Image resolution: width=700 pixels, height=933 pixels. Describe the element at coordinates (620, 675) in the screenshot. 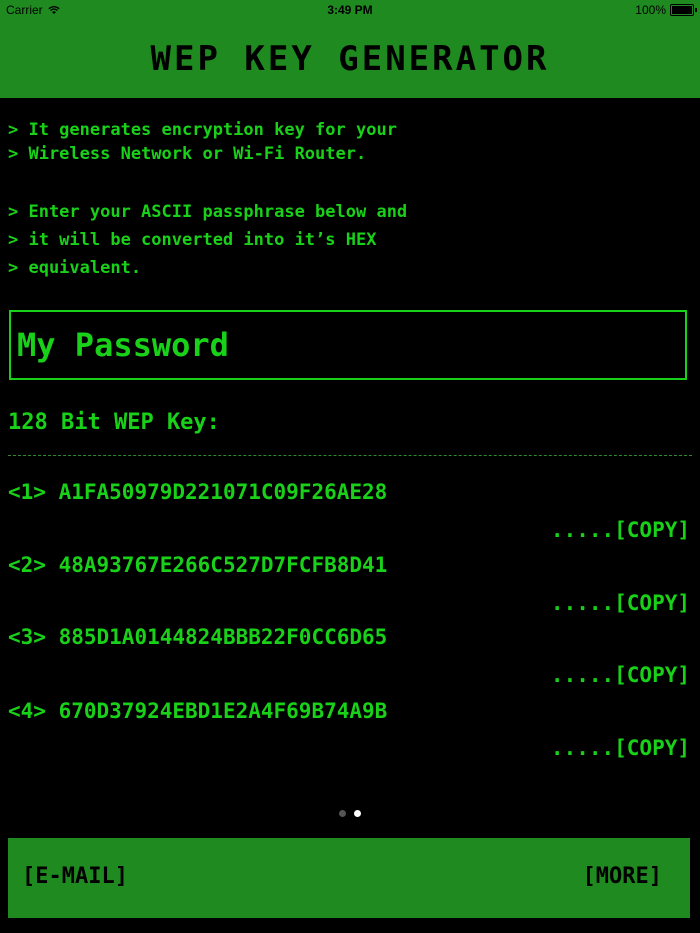

I see `copy-button-3: .....[COPY]` at that location.